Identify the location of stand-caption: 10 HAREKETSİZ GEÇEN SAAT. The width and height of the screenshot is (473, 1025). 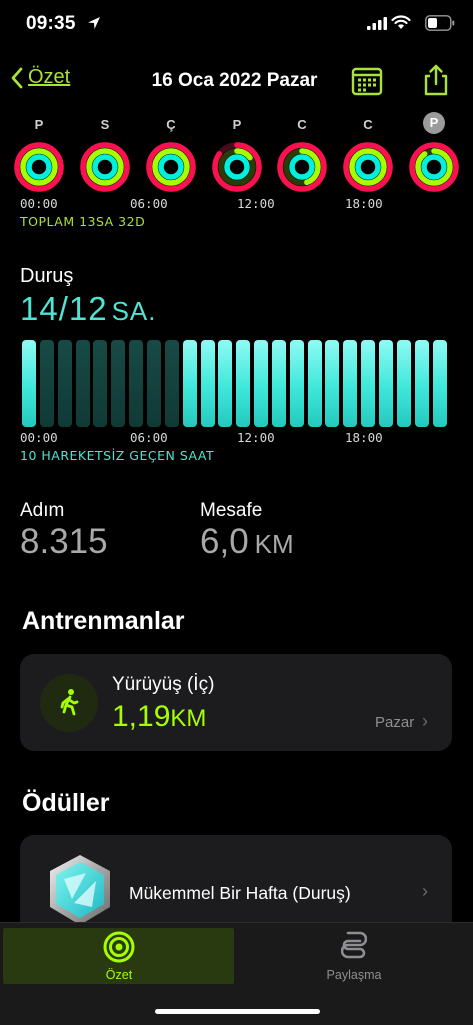
(117, 455).